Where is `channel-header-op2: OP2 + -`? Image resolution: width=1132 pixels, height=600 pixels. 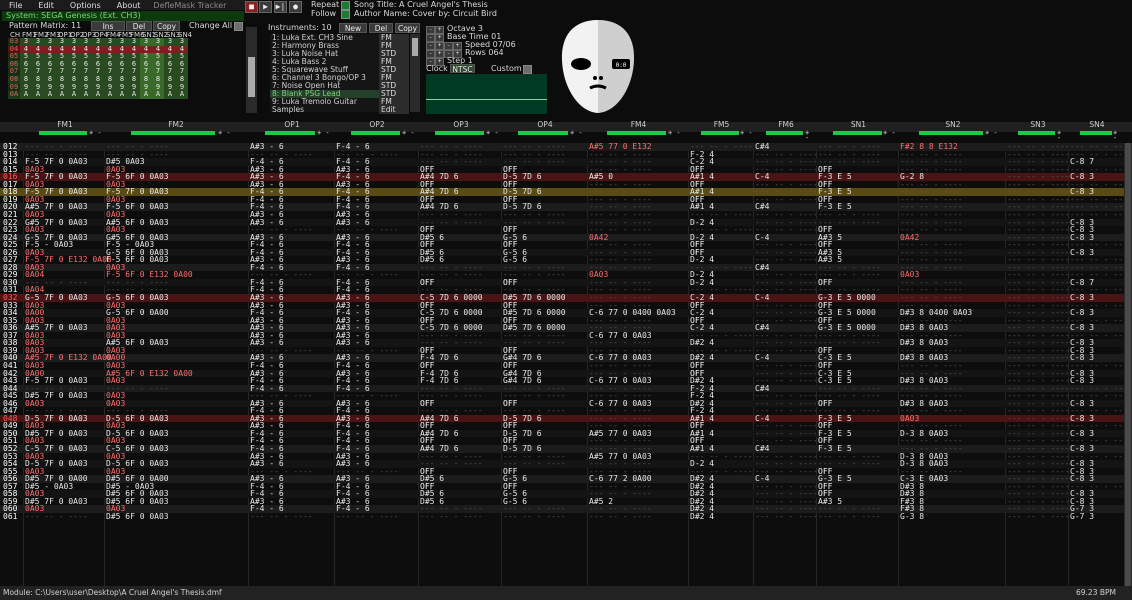
channel-header-op2: OP2 + - is located at coordinates (377, 129).